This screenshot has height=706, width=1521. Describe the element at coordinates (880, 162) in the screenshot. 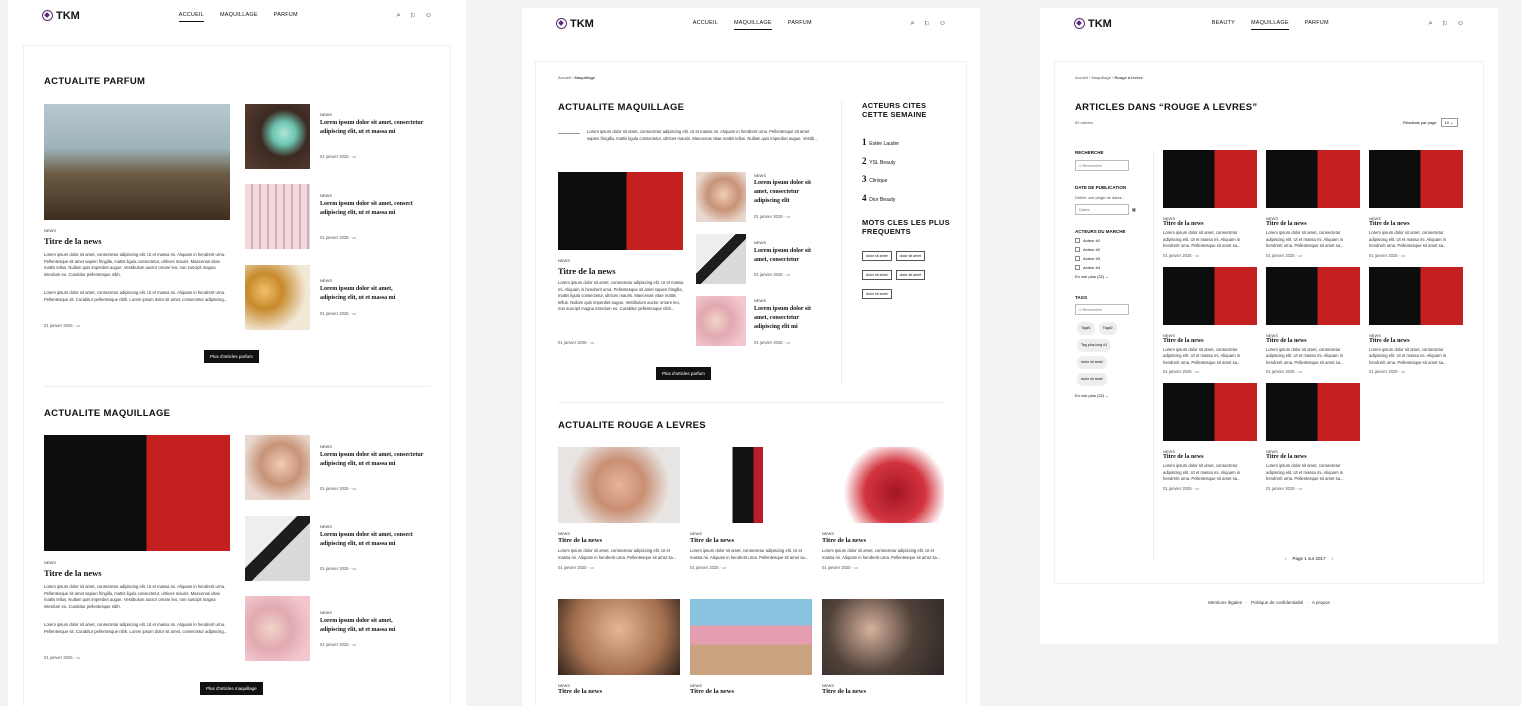

I see `actor-item: 2 YSL Beauty` at that location.